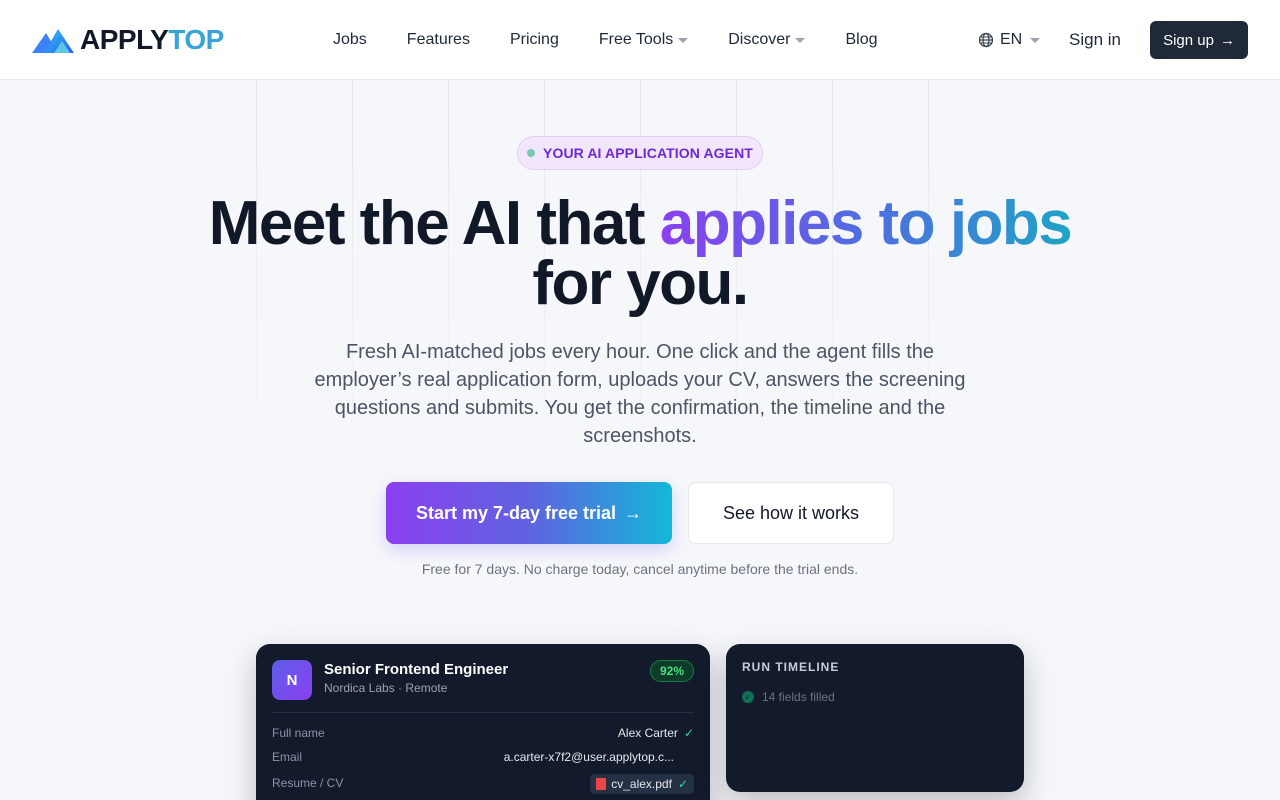 This screenshot has width=1280, height=800. I want to click on start-trial-label: Start my 7-day free trial, so click(516, 512).